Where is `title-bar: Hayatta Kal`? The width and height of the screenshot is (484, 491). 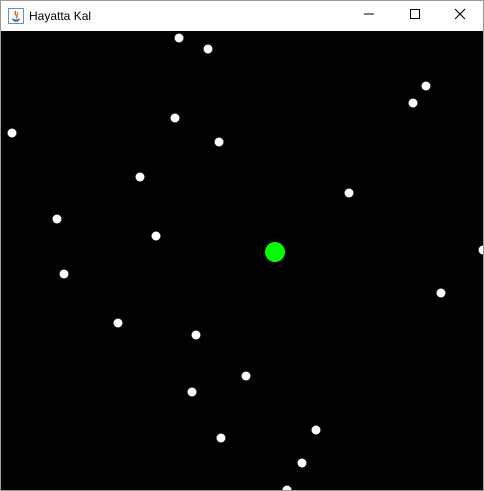 title-bar: Hayatta Kal is located at coordinates (242, 16).